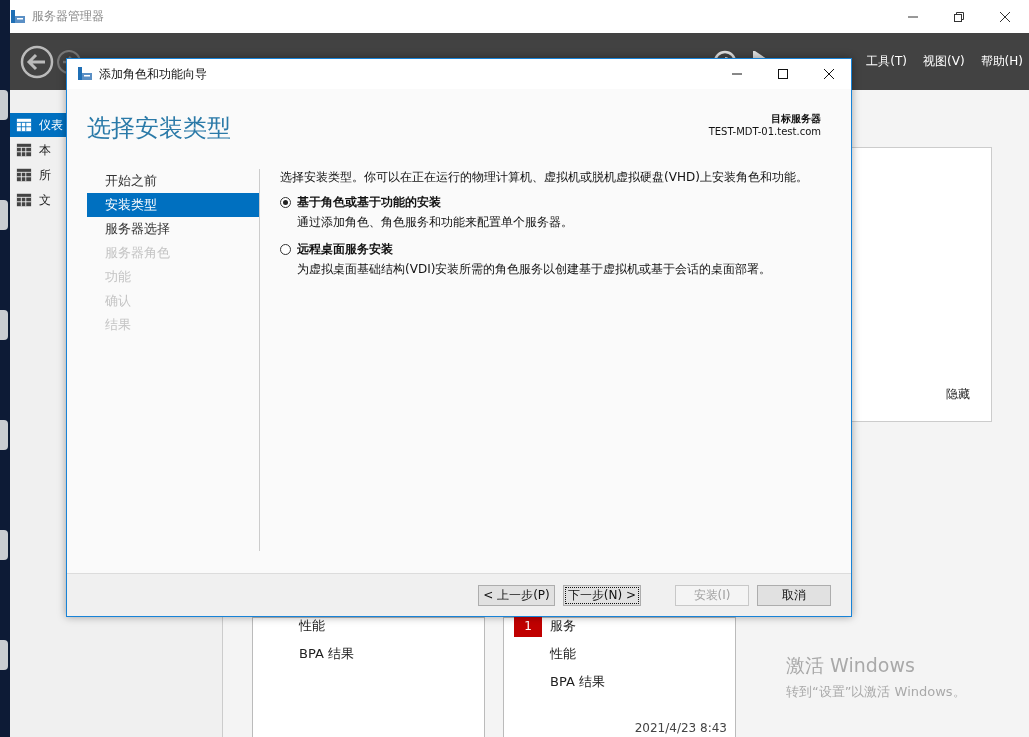 The width and height of the screenshot is (1029, 737). What do you see at coordinates (528, 626) in the screenshot?
I see `count-badge: 1` at bounding box center [528, 626].